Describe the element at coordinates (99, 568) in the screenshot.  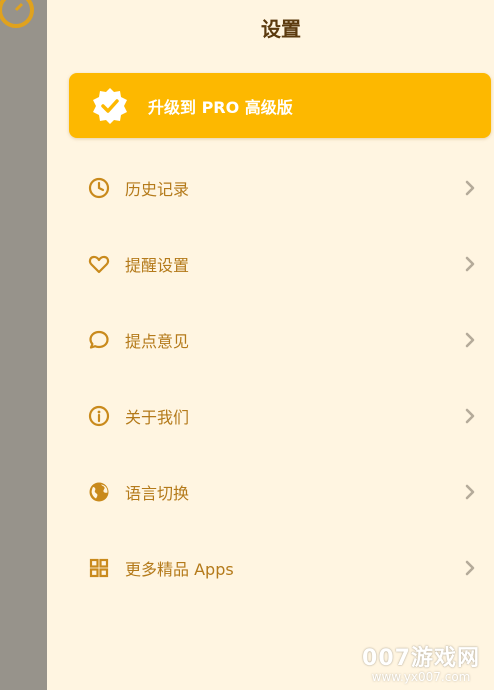
I see `grid-icon` at that location.